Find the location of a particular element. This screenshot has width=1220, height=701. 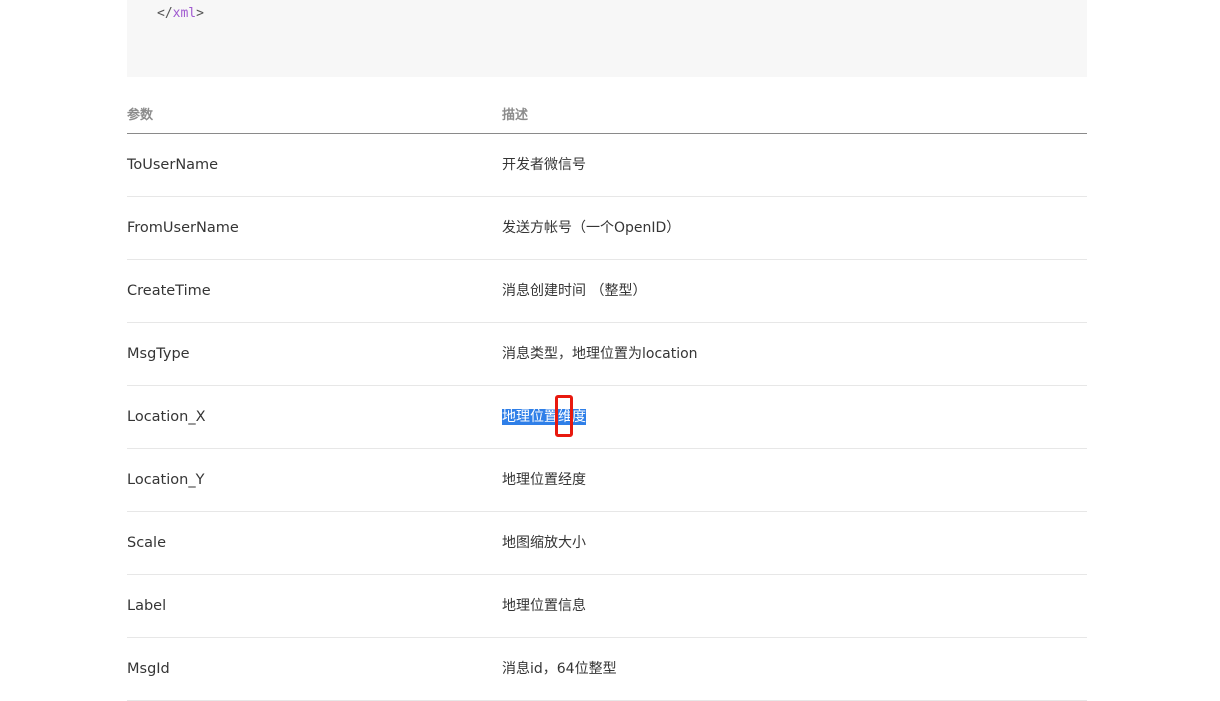

param-desc: 地图缩放大小 is located at coordinates (544, 543).